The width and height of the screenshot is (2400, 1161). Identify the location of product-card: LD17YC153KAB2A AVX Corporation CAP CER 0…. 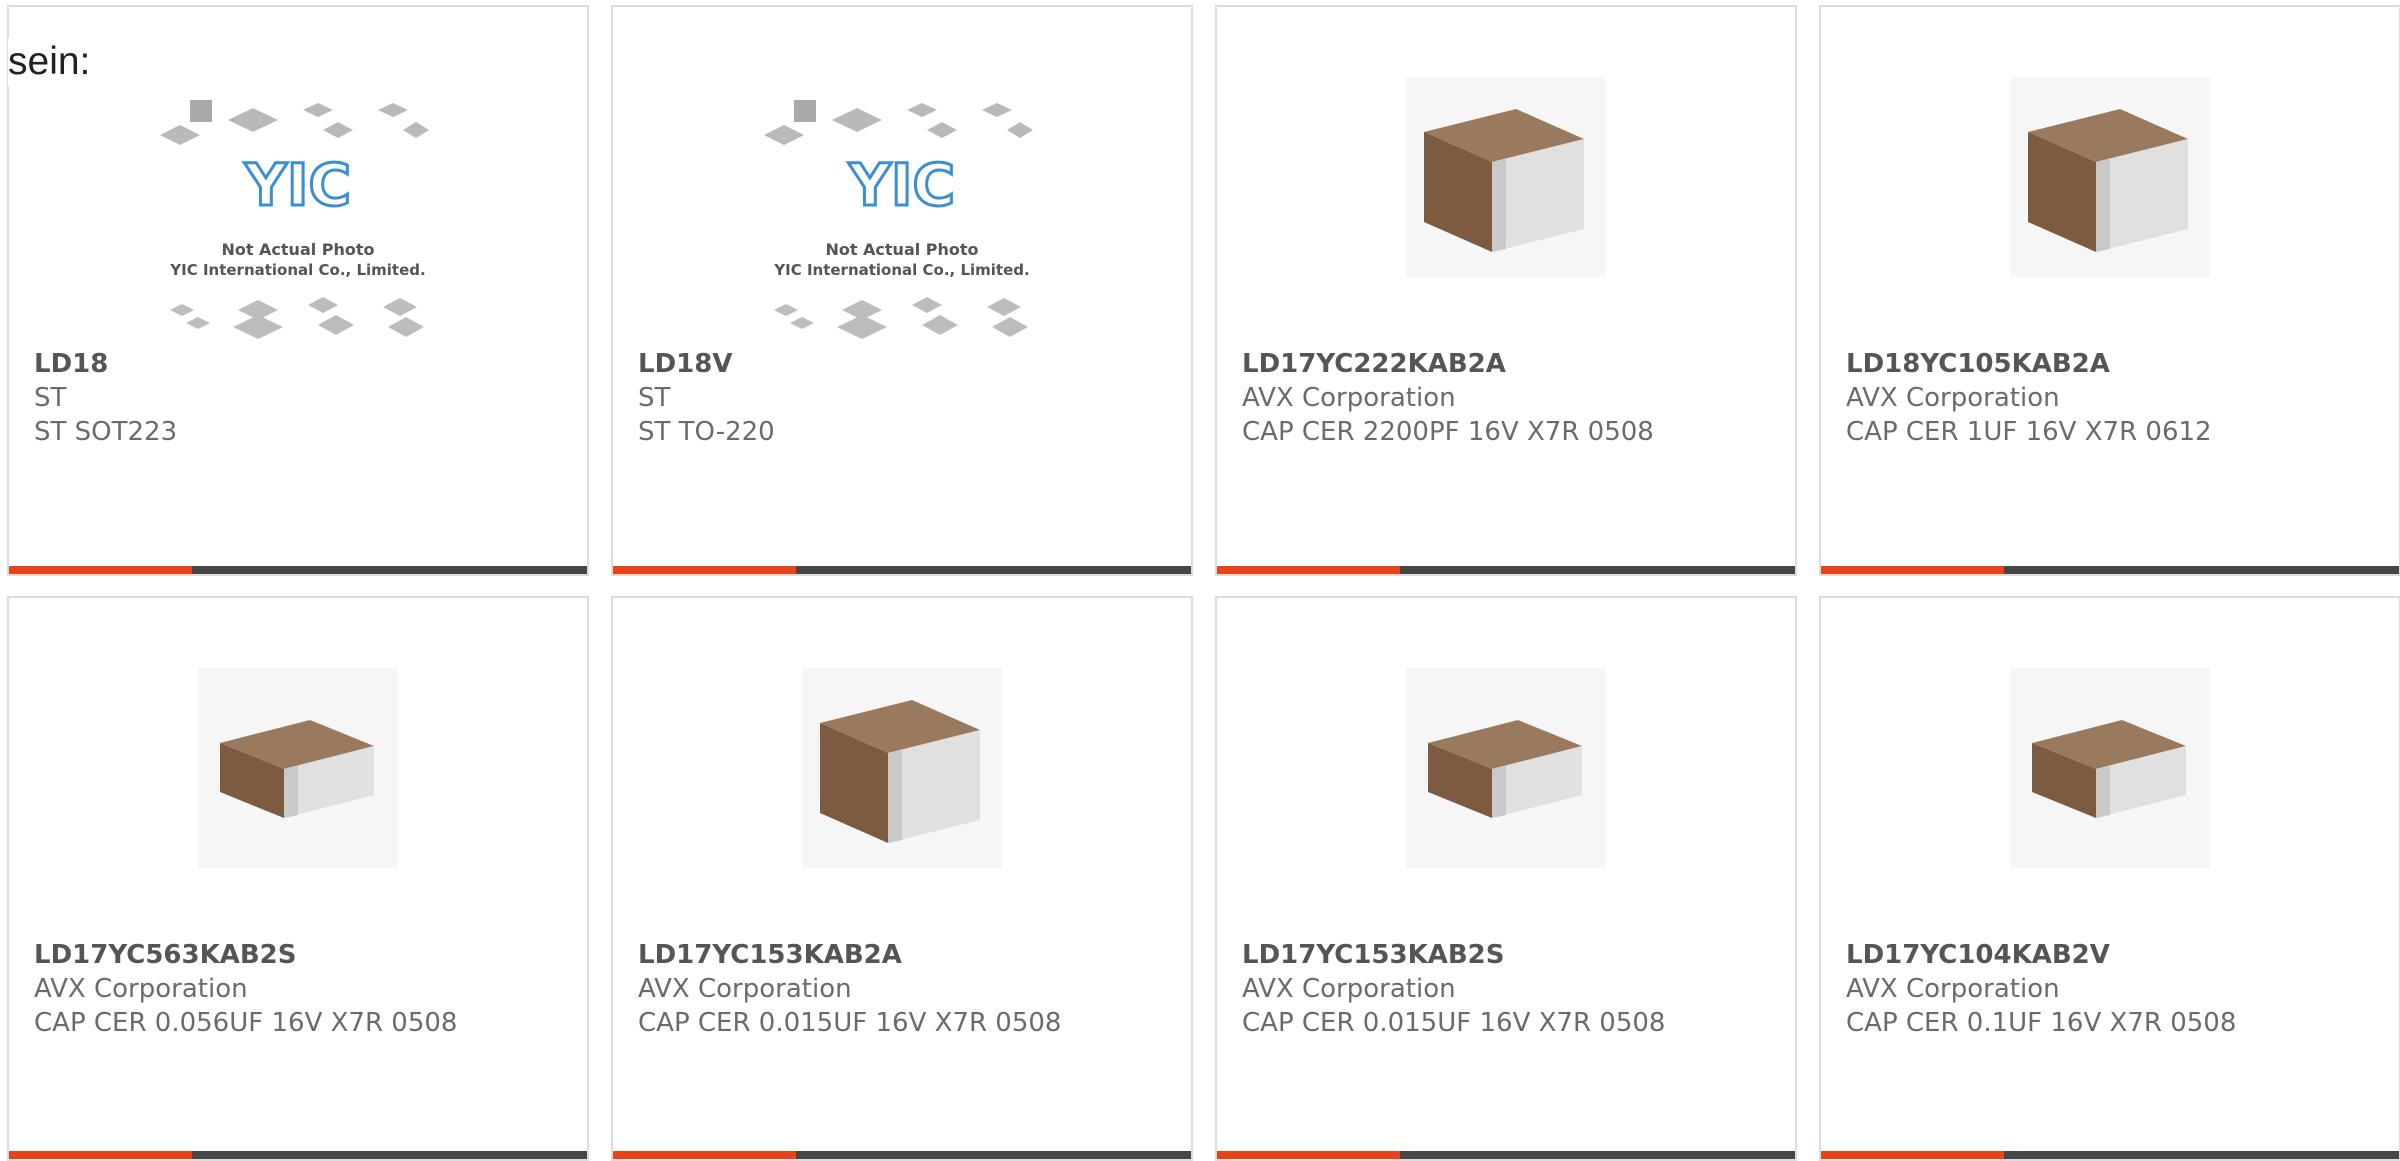
(902, 878).